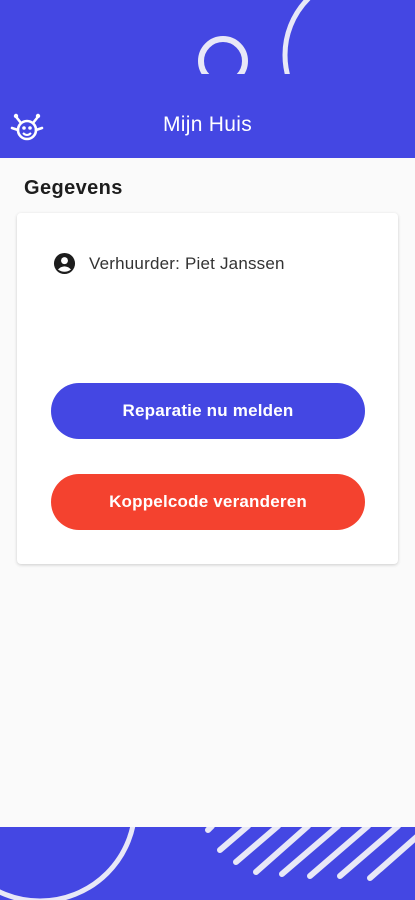 This screenshot has height=900, width=415. What do you see at coordinates (207, 124) in the screenshot?
I see `page-title: Mijn Huis` at bounding box center [207, 124].